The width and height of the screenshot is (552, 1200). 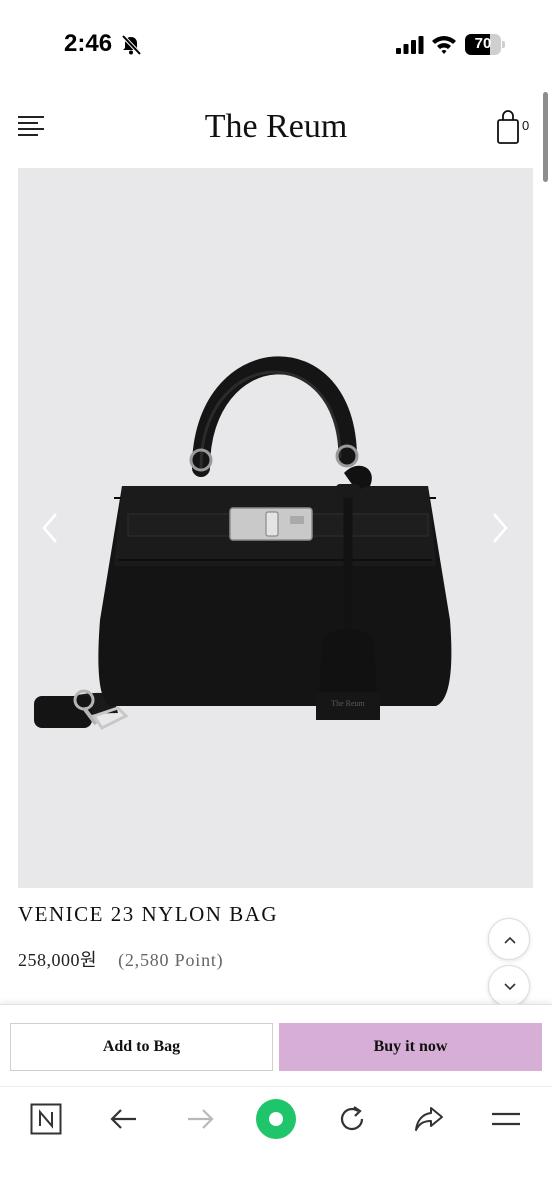 I want to click on refresh-icon, so click(x=352, y=1119).